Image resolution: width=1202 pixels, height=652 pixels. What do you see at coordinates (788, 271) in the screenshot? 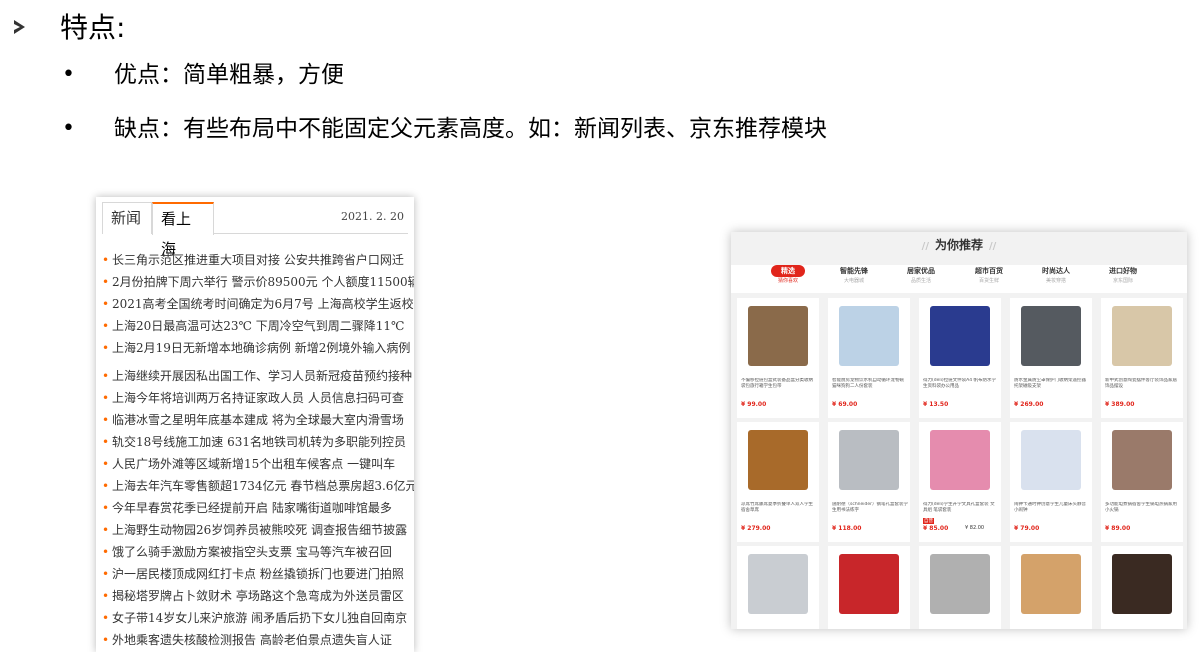
I see `recommend-tab-label: 精选` at bounding box center [788, 271].